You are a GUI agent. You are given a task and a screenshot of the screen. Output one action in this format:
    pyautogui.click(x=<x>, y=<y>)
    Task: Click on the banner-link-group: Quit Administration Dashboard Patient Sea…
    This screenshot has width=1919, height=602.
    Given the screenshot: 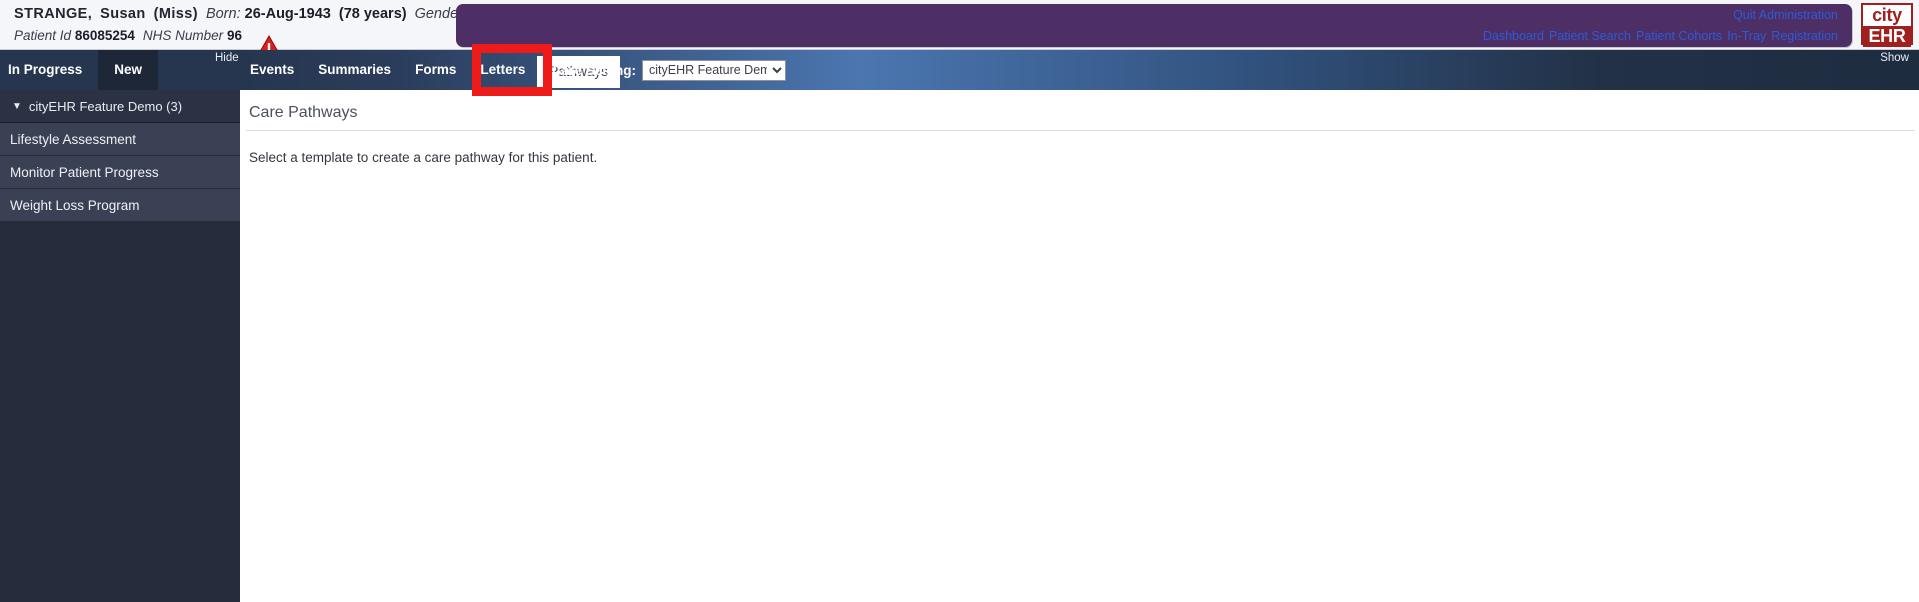 What is the action you would take?
    pyautogui.click(x=1660, y=25)
    